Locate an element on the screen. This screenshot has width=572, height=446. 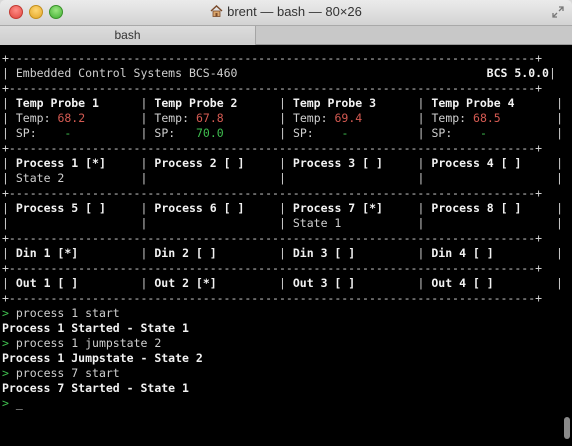
window-title: brent — bash — 80×26 is located at coordinates (294, 11).